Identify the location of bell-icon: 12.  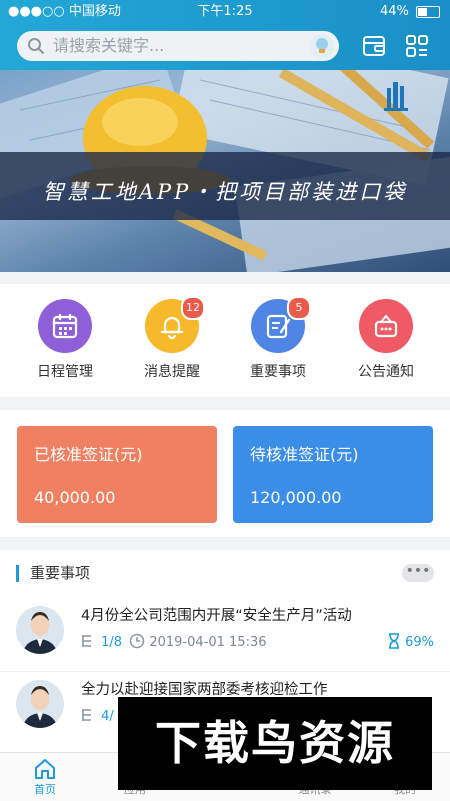
(175, 324).